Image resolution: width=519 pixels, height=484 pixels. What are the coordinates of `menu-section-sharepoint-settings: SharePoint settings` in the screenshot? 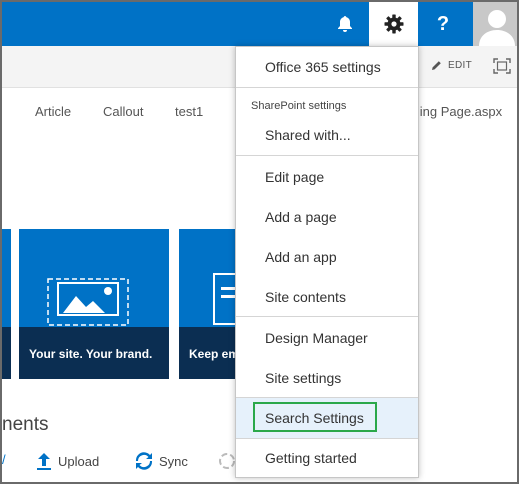 It's located at (299, 106).